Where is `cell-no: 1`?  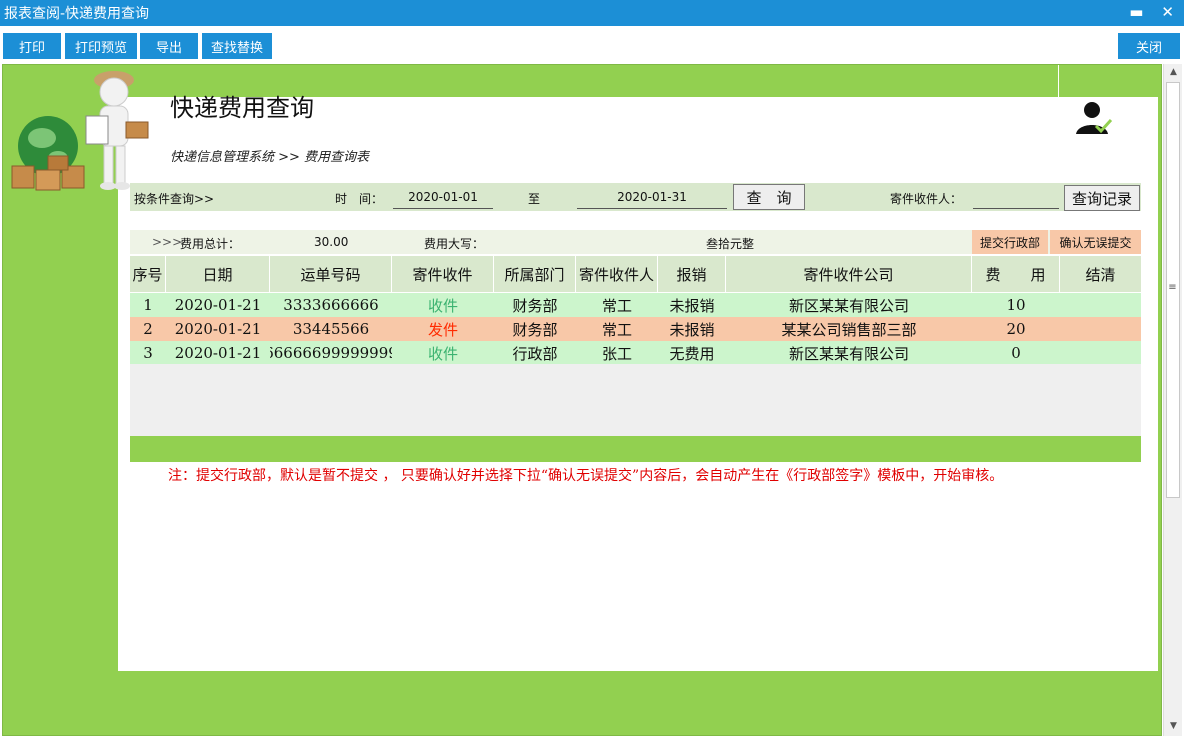
cell-no: 1 is located at coordinates (148, 305).